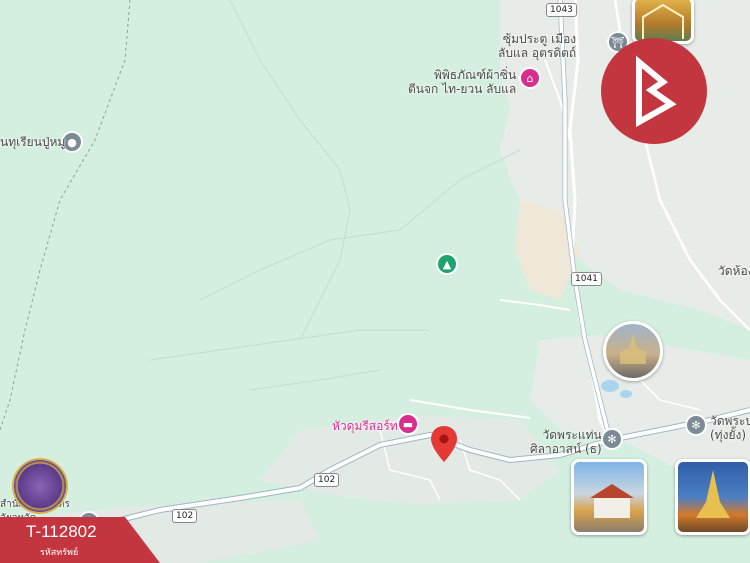  What do you see at coordinates (561, 10) in the screenshot?
I see `road-shield-1043: 1043` at bounding box center [561, 10].